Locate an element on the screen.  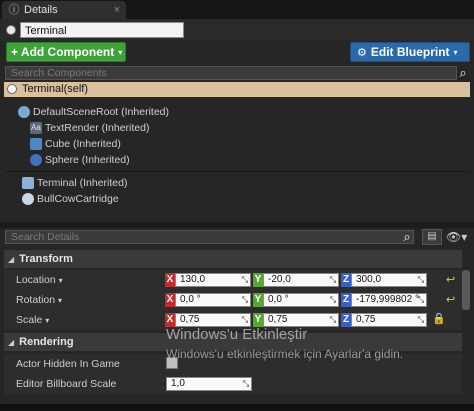
section-title: Transform is located at coordinates (46, 259).